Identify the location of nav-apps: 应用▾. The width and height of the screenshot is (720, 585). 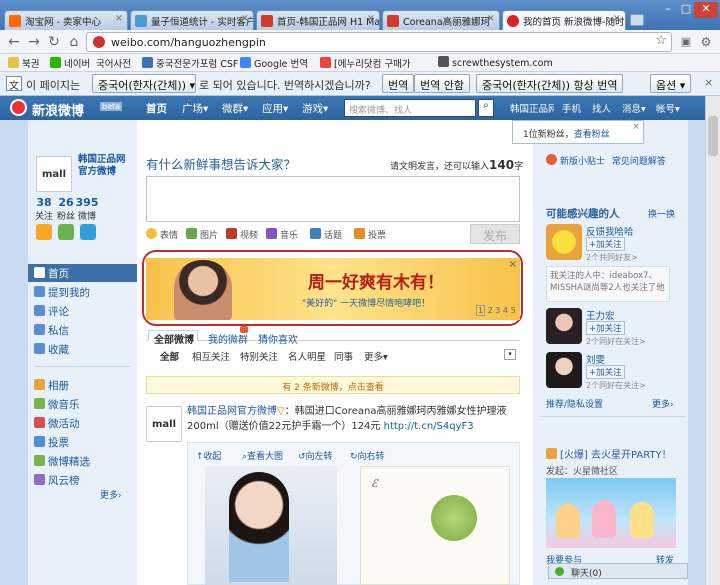
(275, 108).